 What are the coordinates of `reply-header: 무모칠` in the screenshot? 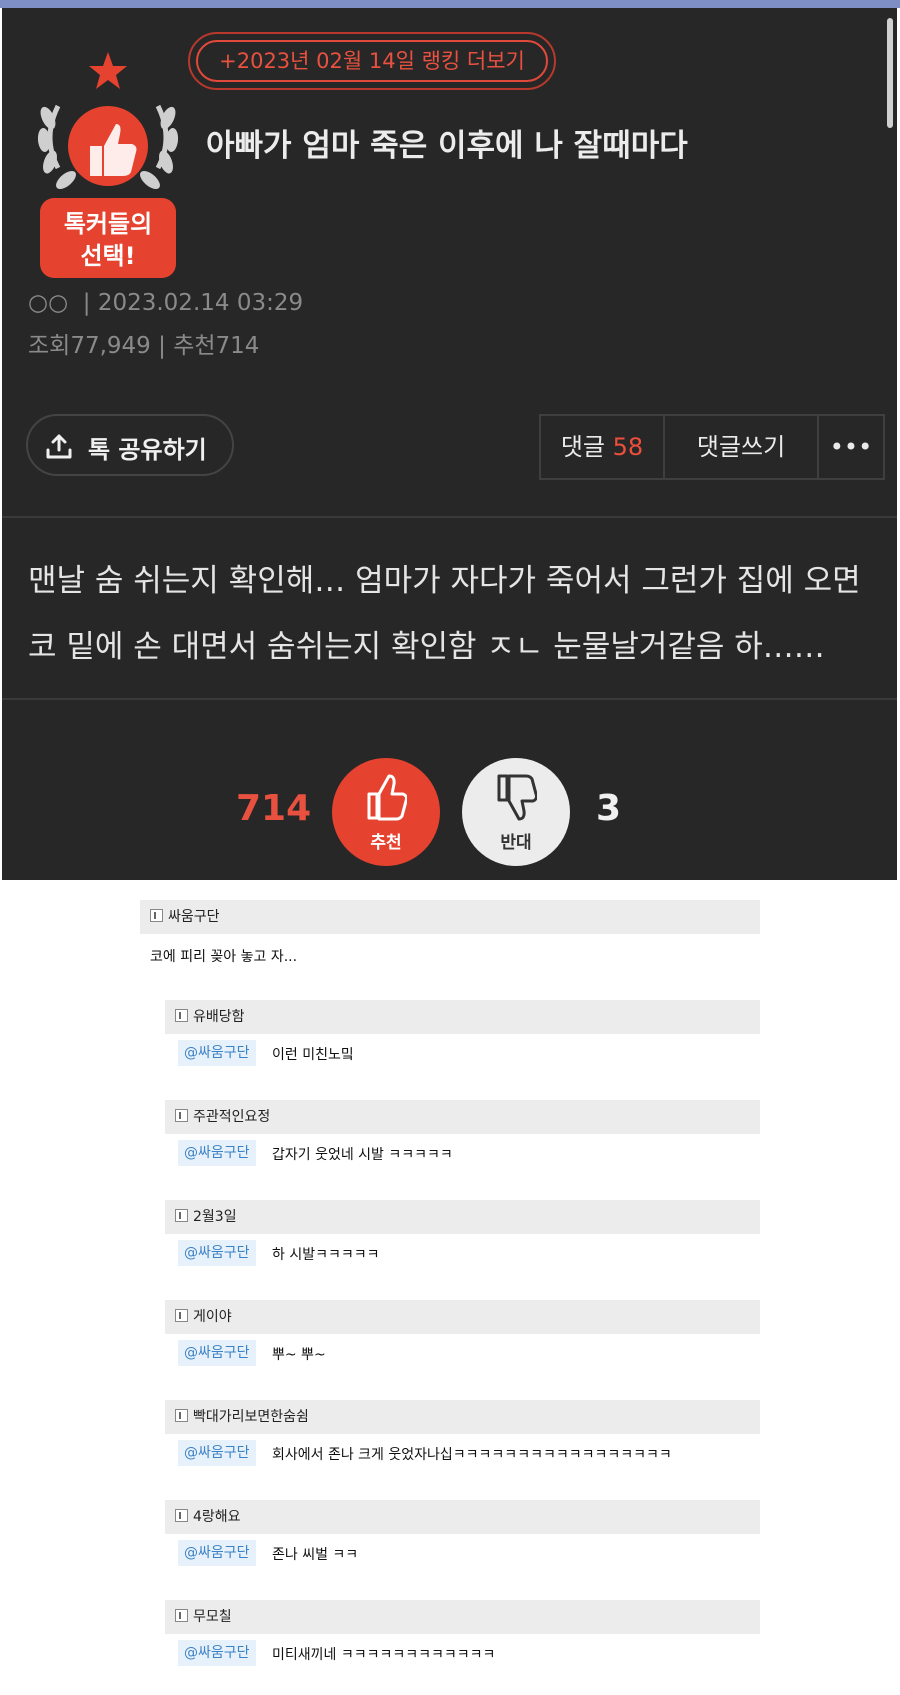 It's located at (462, 1617).